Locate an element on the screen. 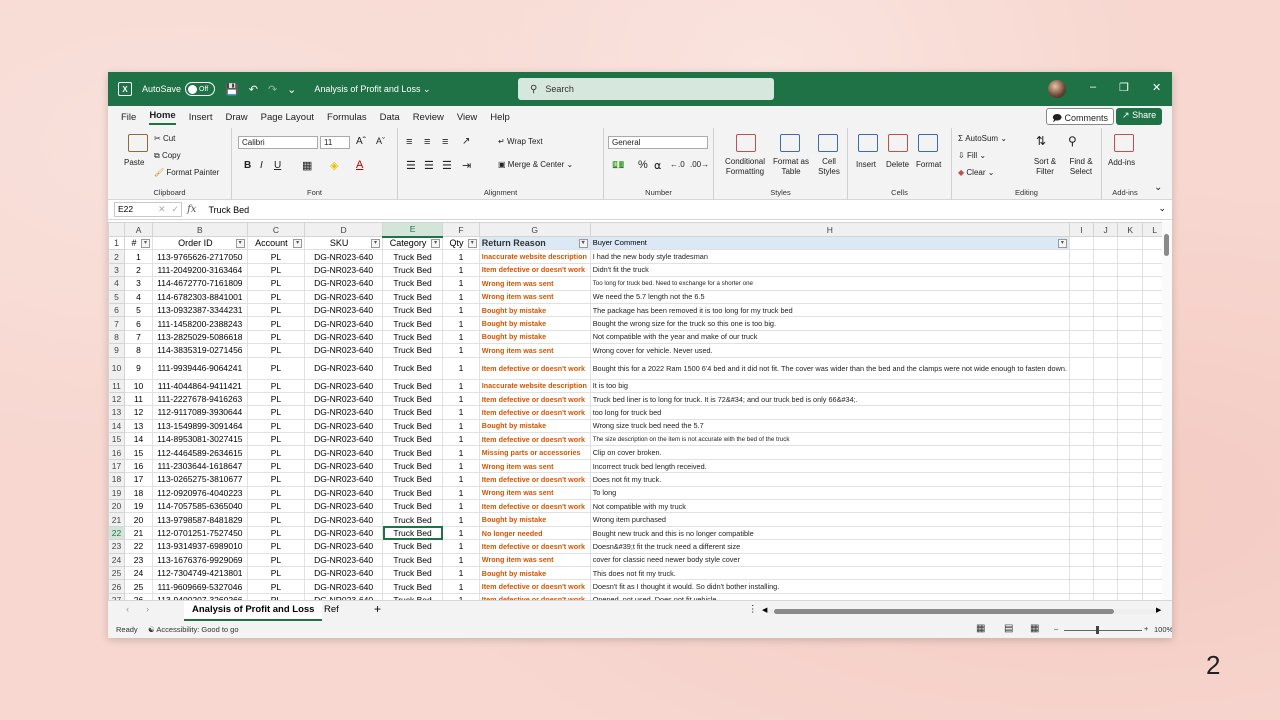 The width and height of the screenshot is (1280, 720). grow-font-icon: Aˆ is located at coordinates (361, 141).